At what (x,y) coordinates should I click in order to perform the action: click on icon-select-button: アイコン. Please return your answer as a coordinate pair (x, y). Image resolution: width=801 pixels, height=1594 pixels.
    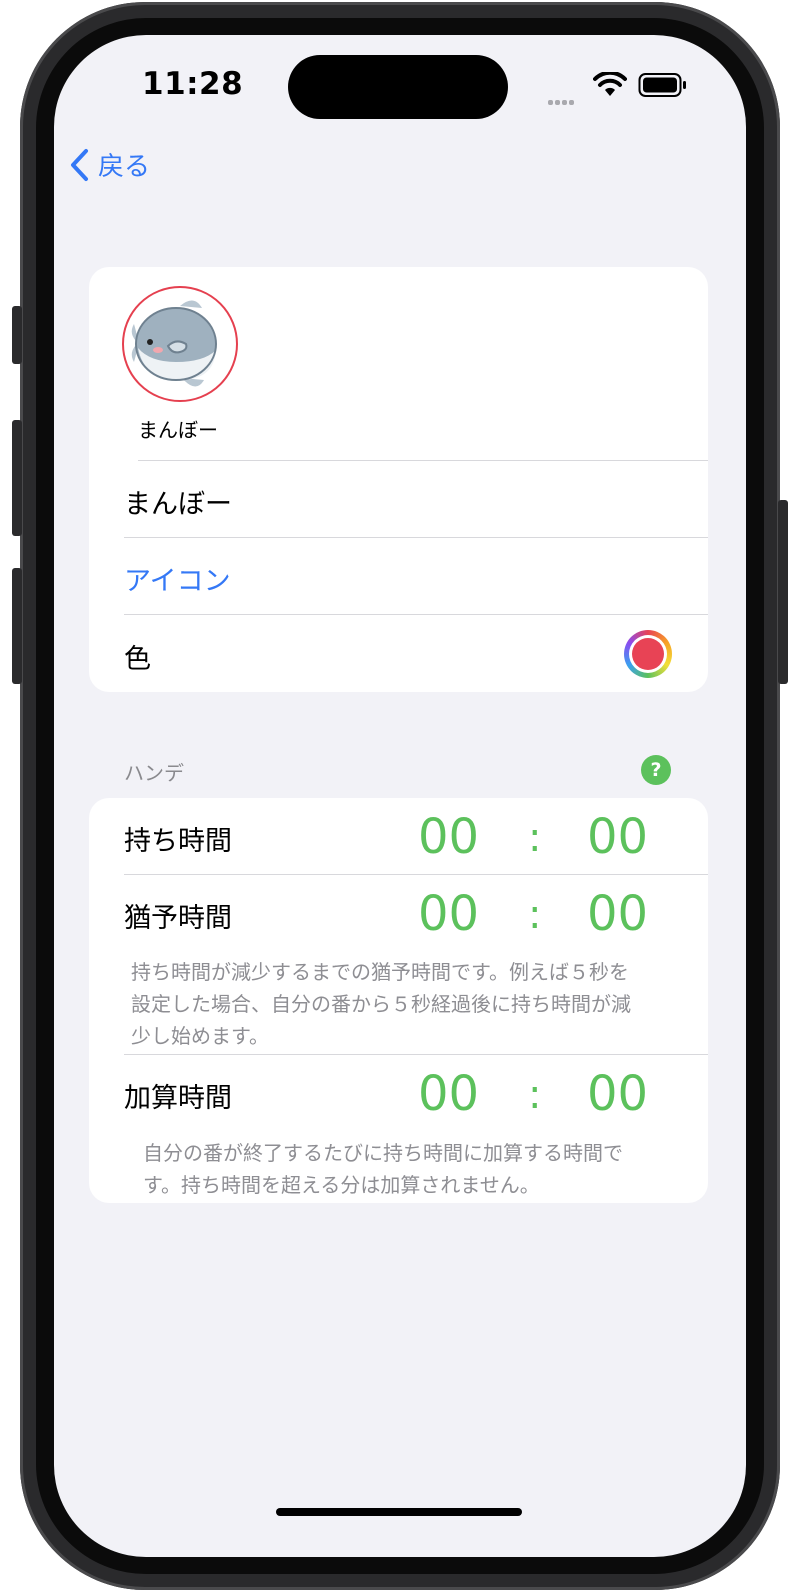
    Looking at the image, I should click on (177, 578).